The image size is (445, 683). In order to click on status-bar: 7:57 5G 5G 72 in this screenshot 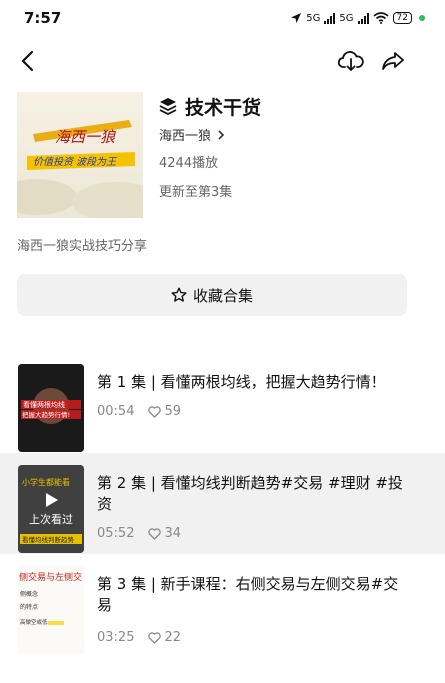, I will do `click(222, 18)`.